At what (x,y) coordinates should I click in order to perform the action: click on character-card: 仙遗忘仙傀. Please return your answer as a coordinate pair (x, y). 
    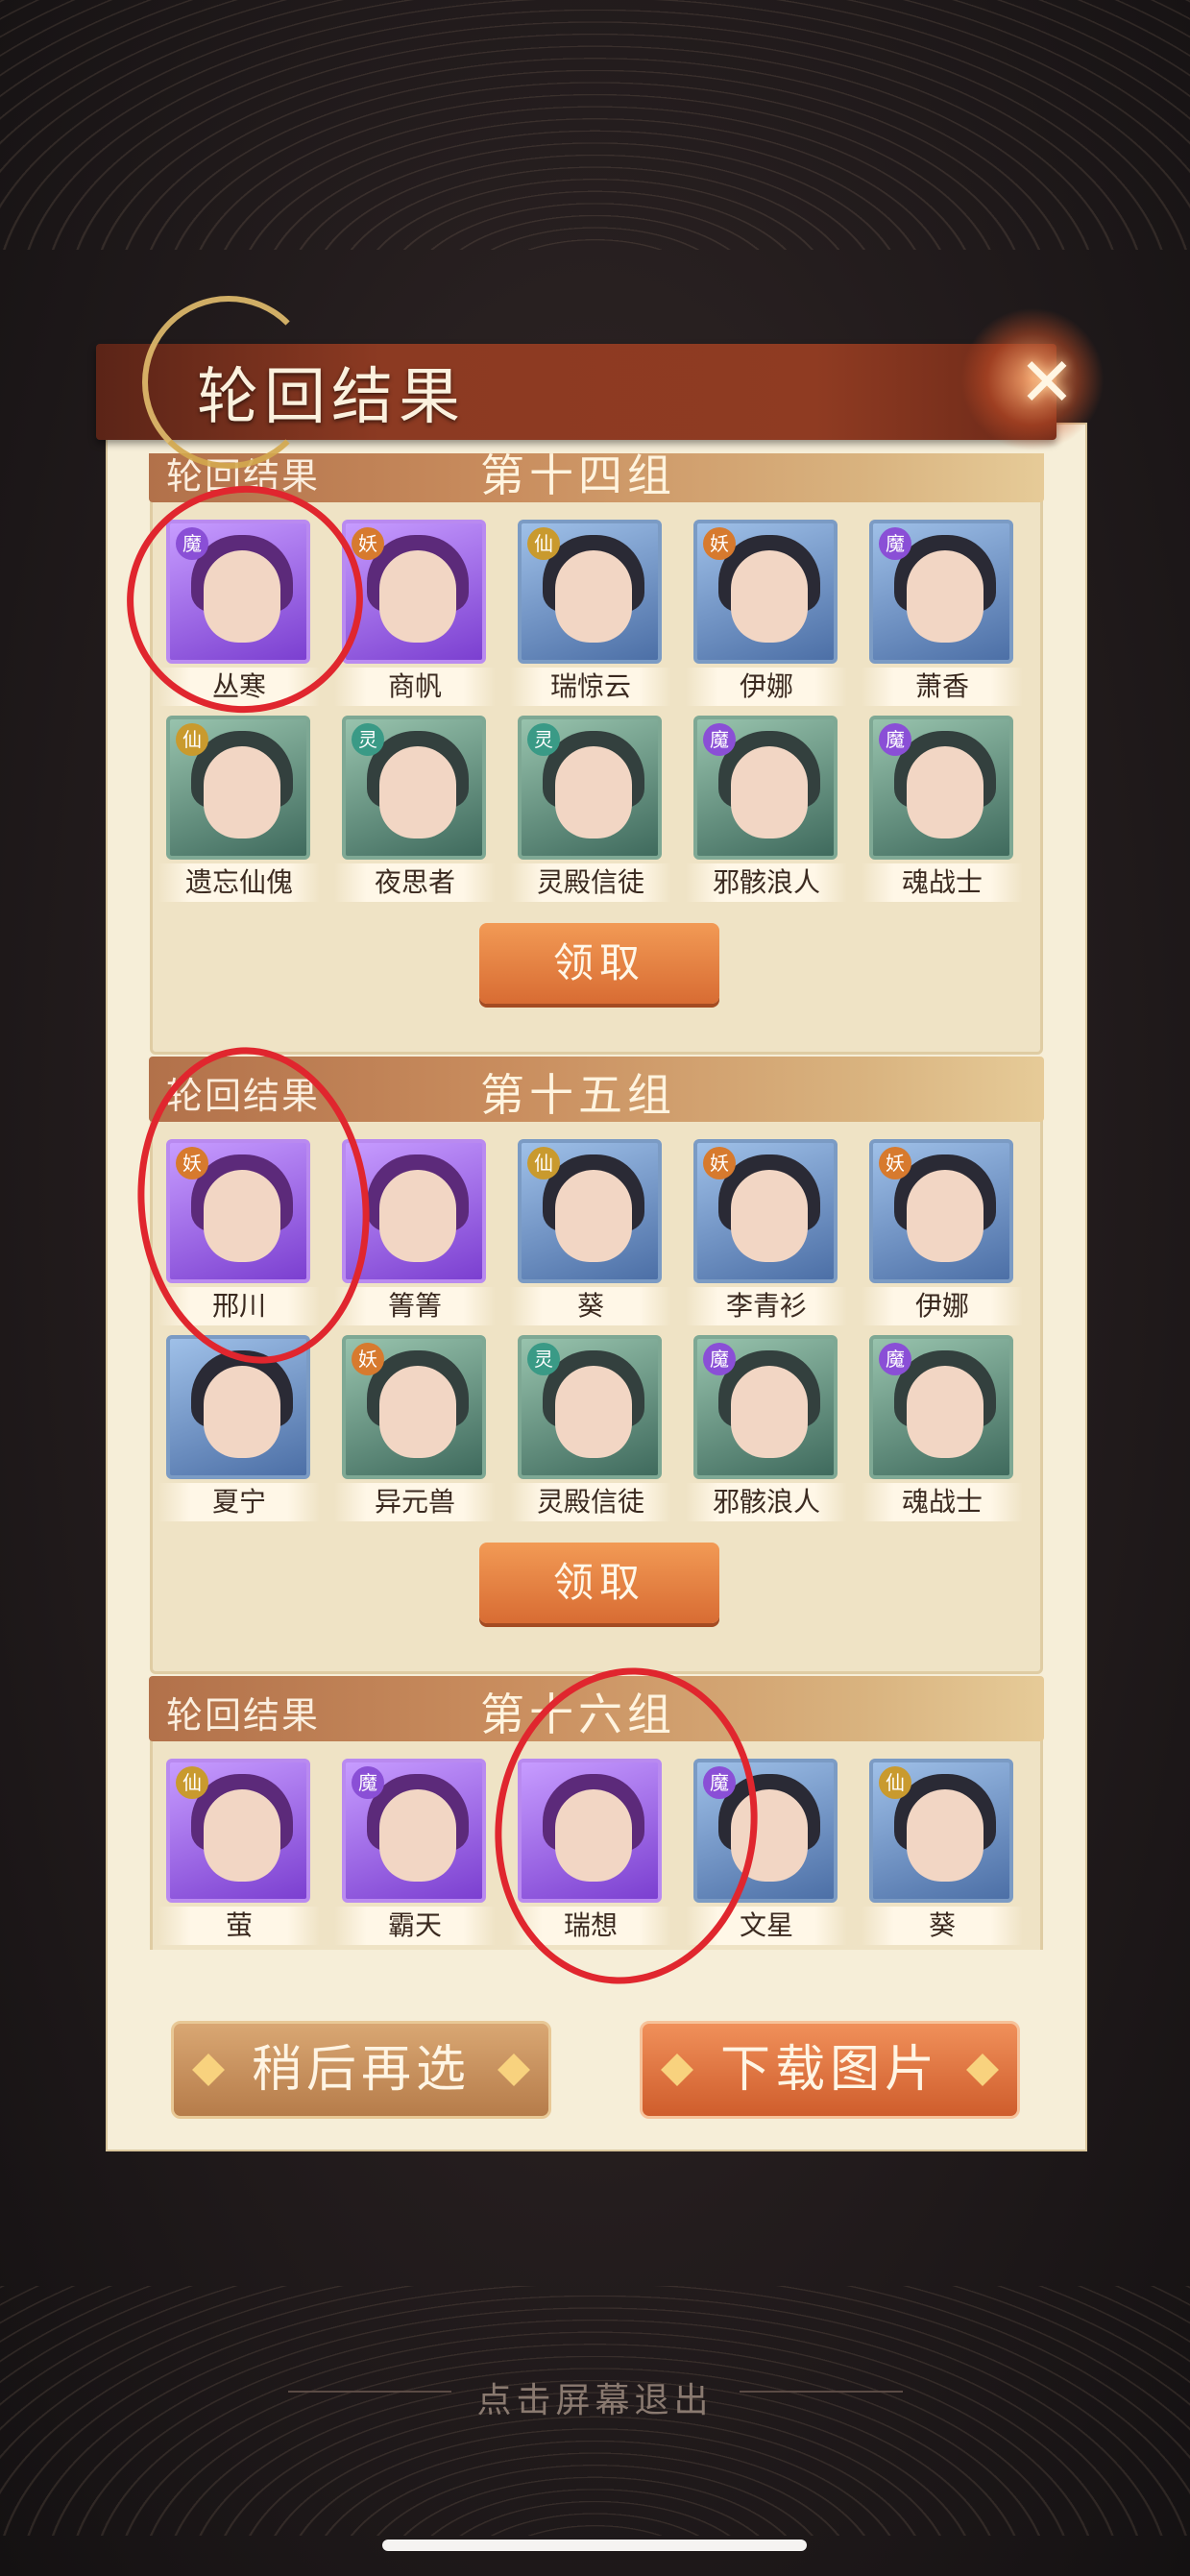
    Looking at the image, I should click on (239, 812).